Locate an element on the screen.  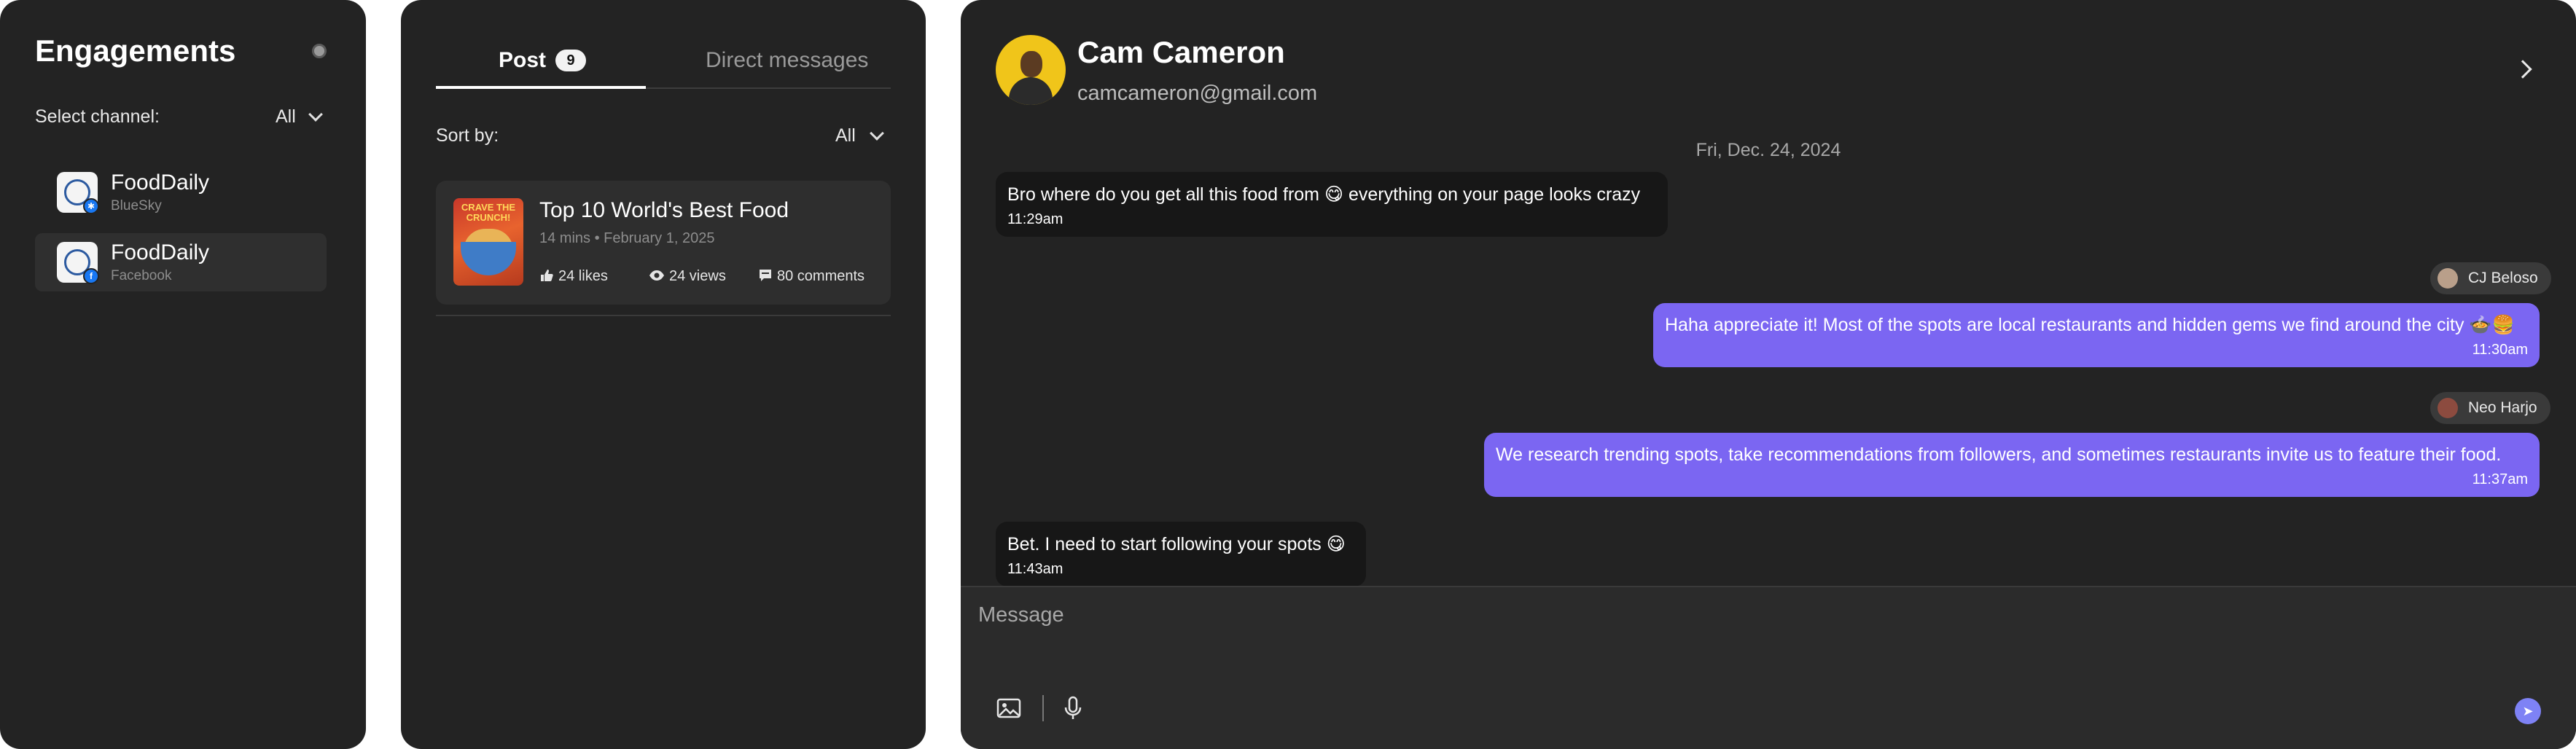
post-divider is located at coordinates (663, 315).